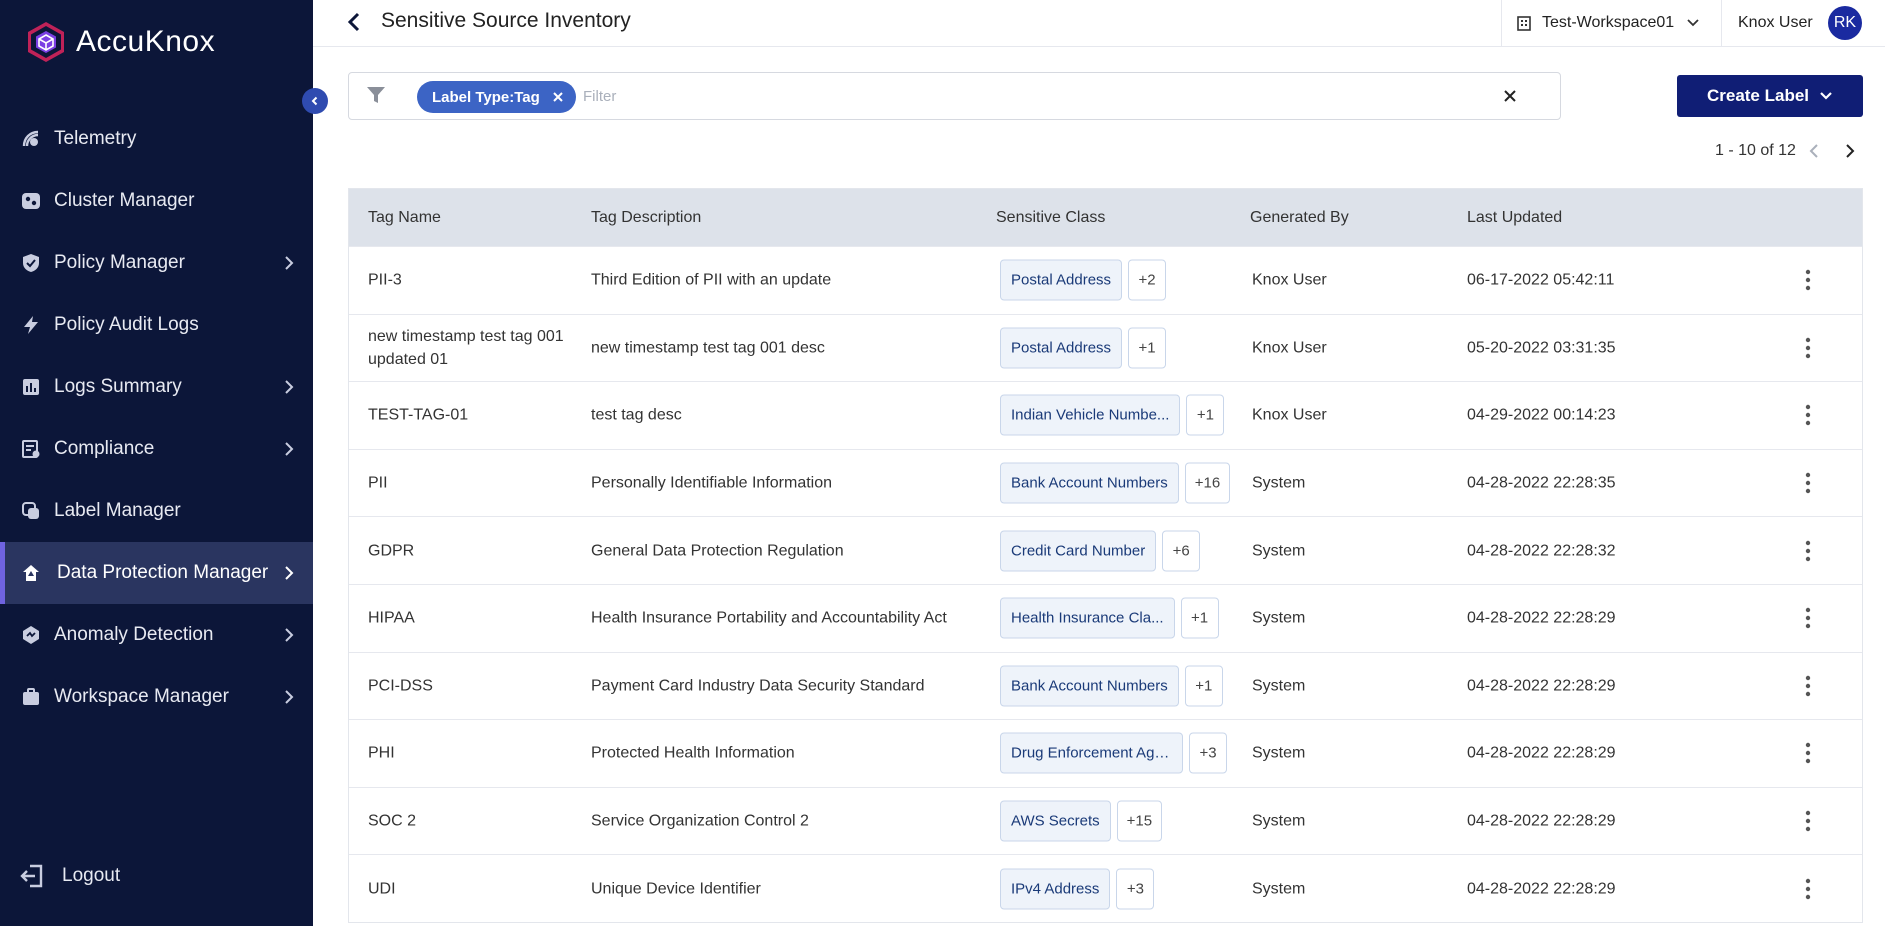  Describe the element at coordinates (1147, 280) in the screenshot. I see `more-classes-badge: +2` at that location.